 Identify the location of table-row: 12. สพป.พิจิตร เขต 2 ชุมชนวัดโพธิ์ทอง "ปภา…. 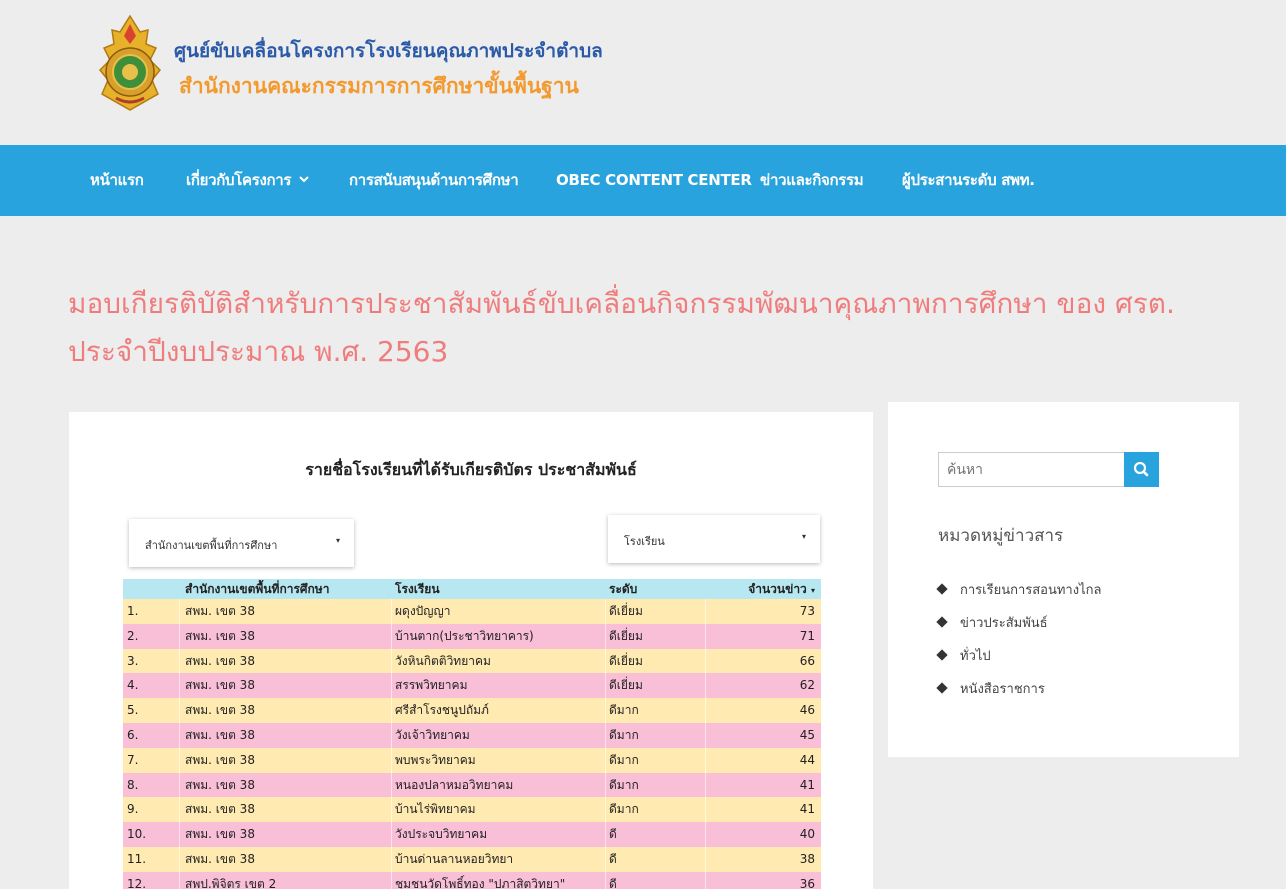
(472, 880).